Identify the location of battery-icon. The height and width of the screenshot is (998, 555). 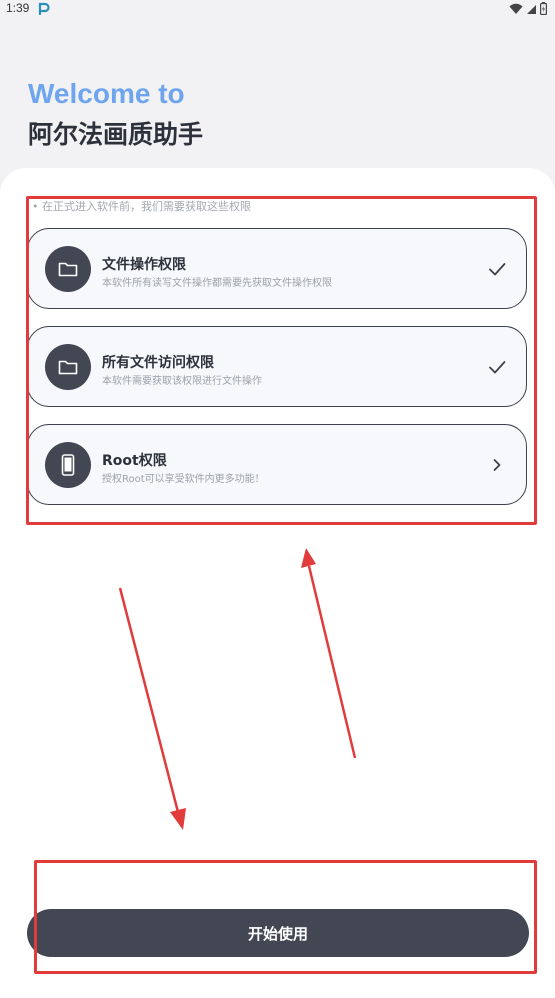
(543, 8).